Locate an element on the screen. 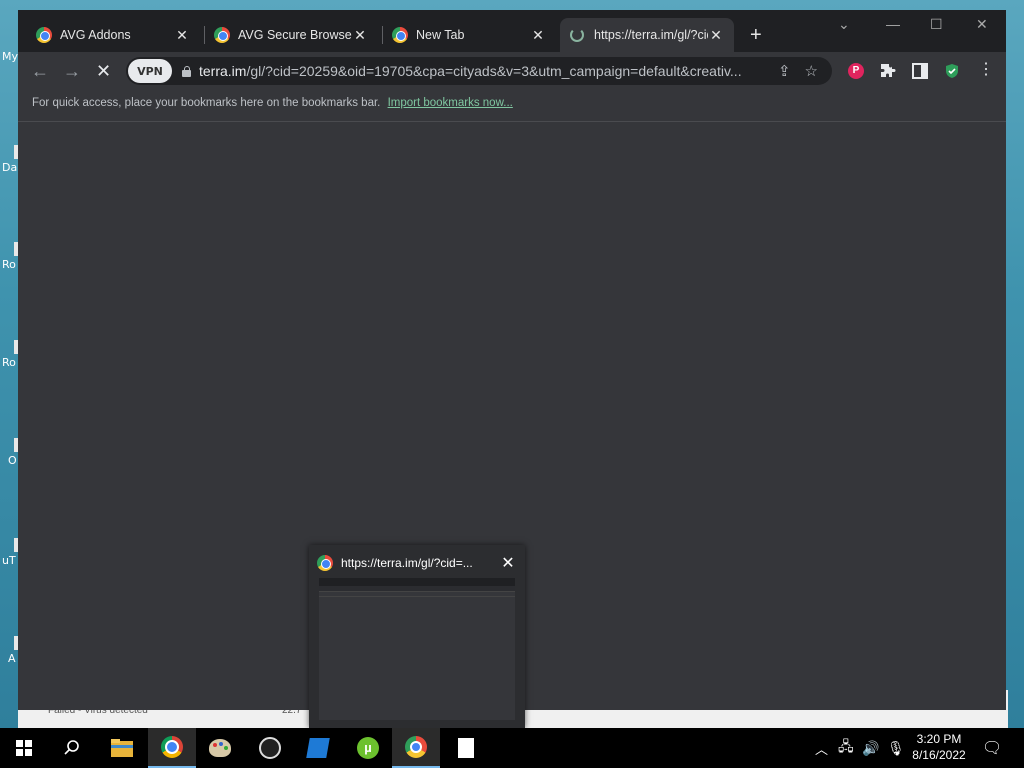 The height and width of the screenshot is (768, 1024). desktop-icon-label: My is located at coordinates (10, 56).